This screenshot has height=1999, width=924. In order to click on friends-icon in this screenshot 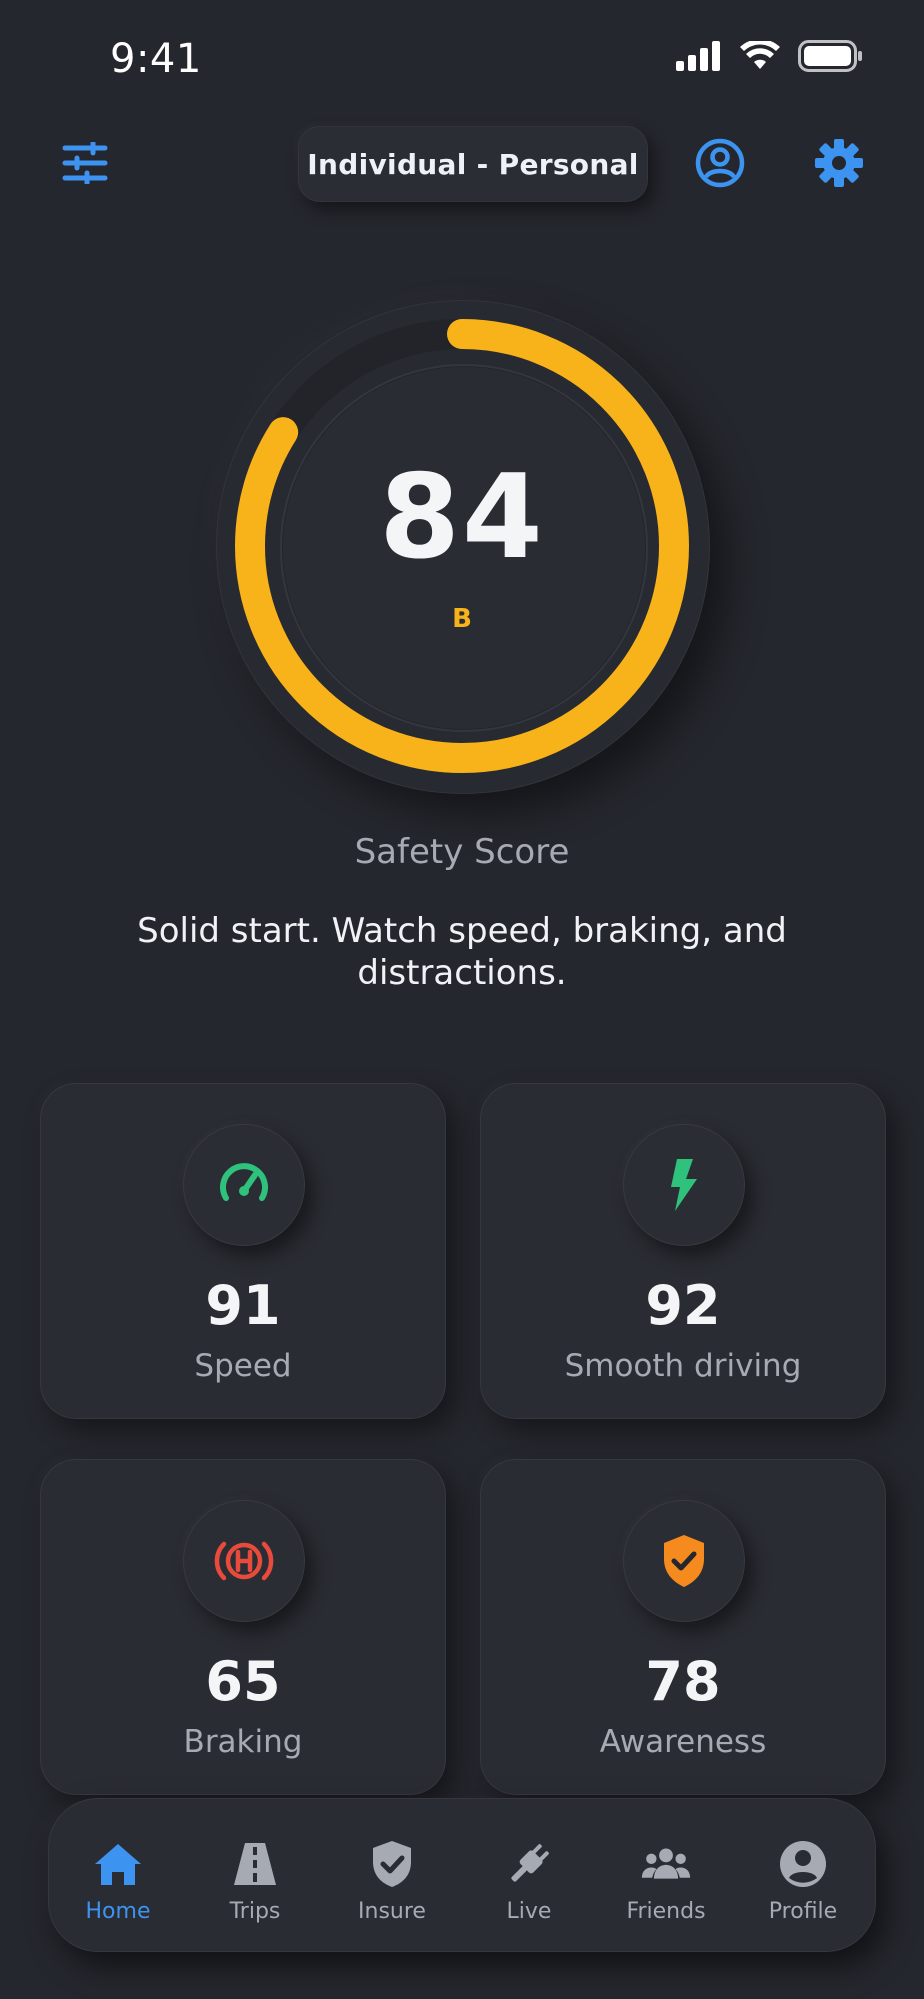, I will do `click(666, 1863)`.